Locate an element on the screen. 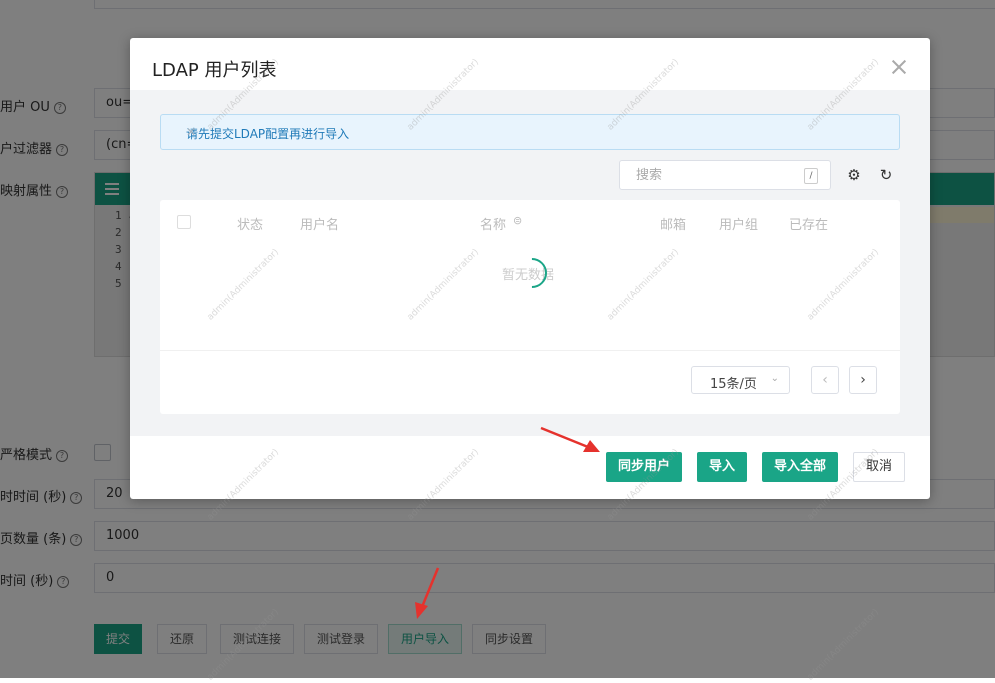 The height and width of the screenshot is (683, 995). search-box: / is located at coordinates (725, 175).